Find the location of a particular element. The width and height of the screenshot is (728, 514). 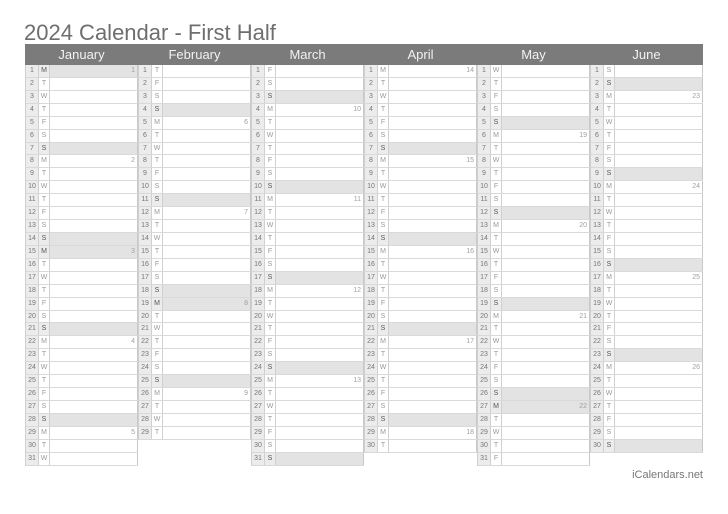

day-row: 24 F is located at coordinates (534, 369).